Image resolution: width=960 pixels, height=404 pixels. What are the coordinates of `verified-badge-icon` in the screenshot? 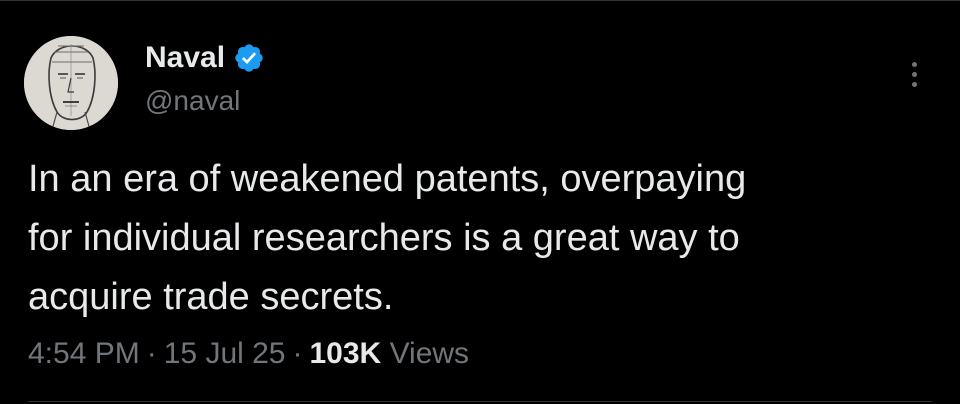 It's located at (249, 58).